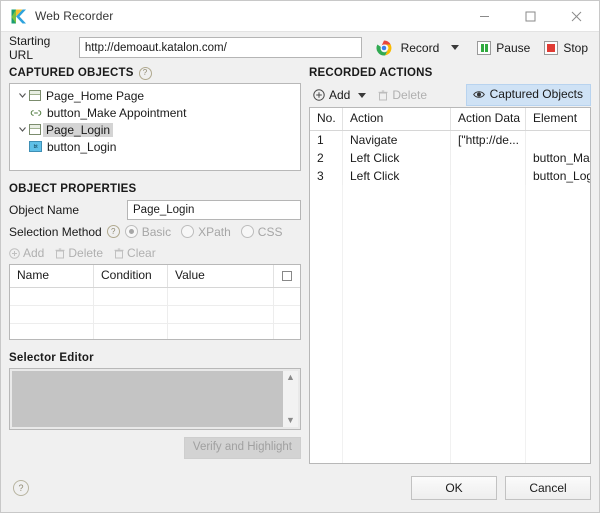 The height and width of the screenshot is (513, 600). What do you see at coordinates (548, 488) in the screenshot?
I see `cancel-button: Cancel` at bounding box center [548, 488].